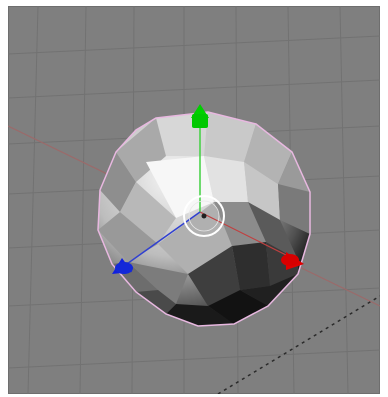  Describe the element at coordinates (204, 216) in the screenshot. I see `object-origin-dot` at that location.